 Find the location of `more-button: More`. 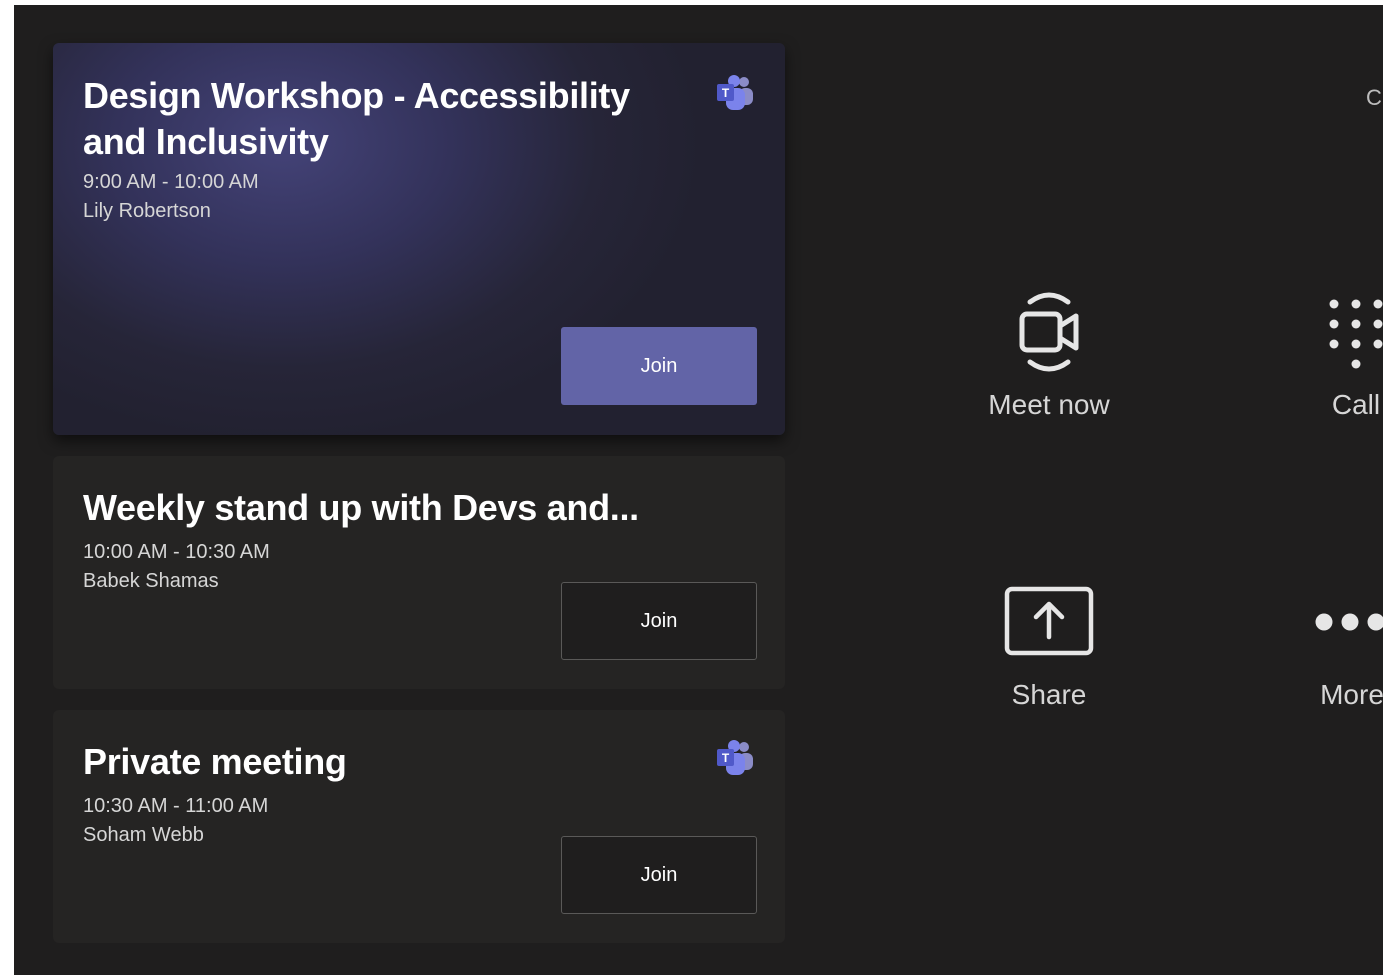

more-button: More is located at coordinates (1317, 650).